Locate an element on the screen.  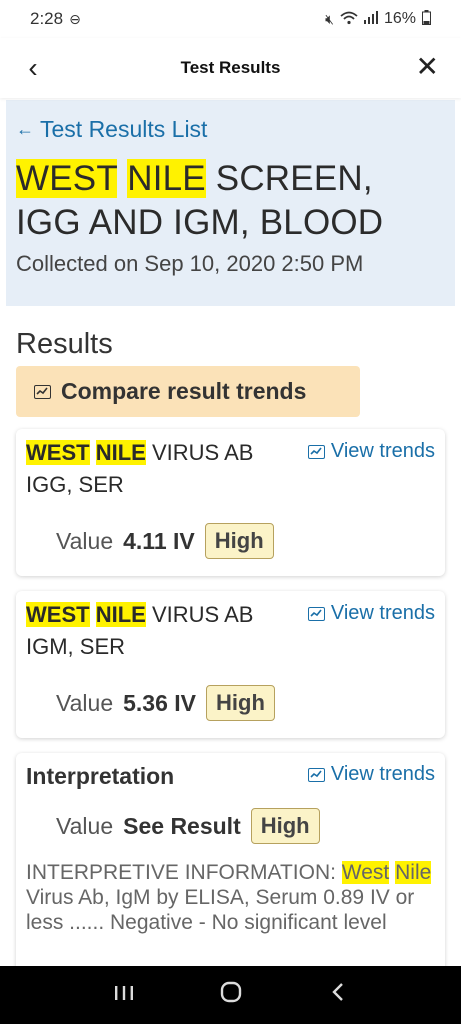
page-header-title: Test Results is located at coordinates (230, 67).